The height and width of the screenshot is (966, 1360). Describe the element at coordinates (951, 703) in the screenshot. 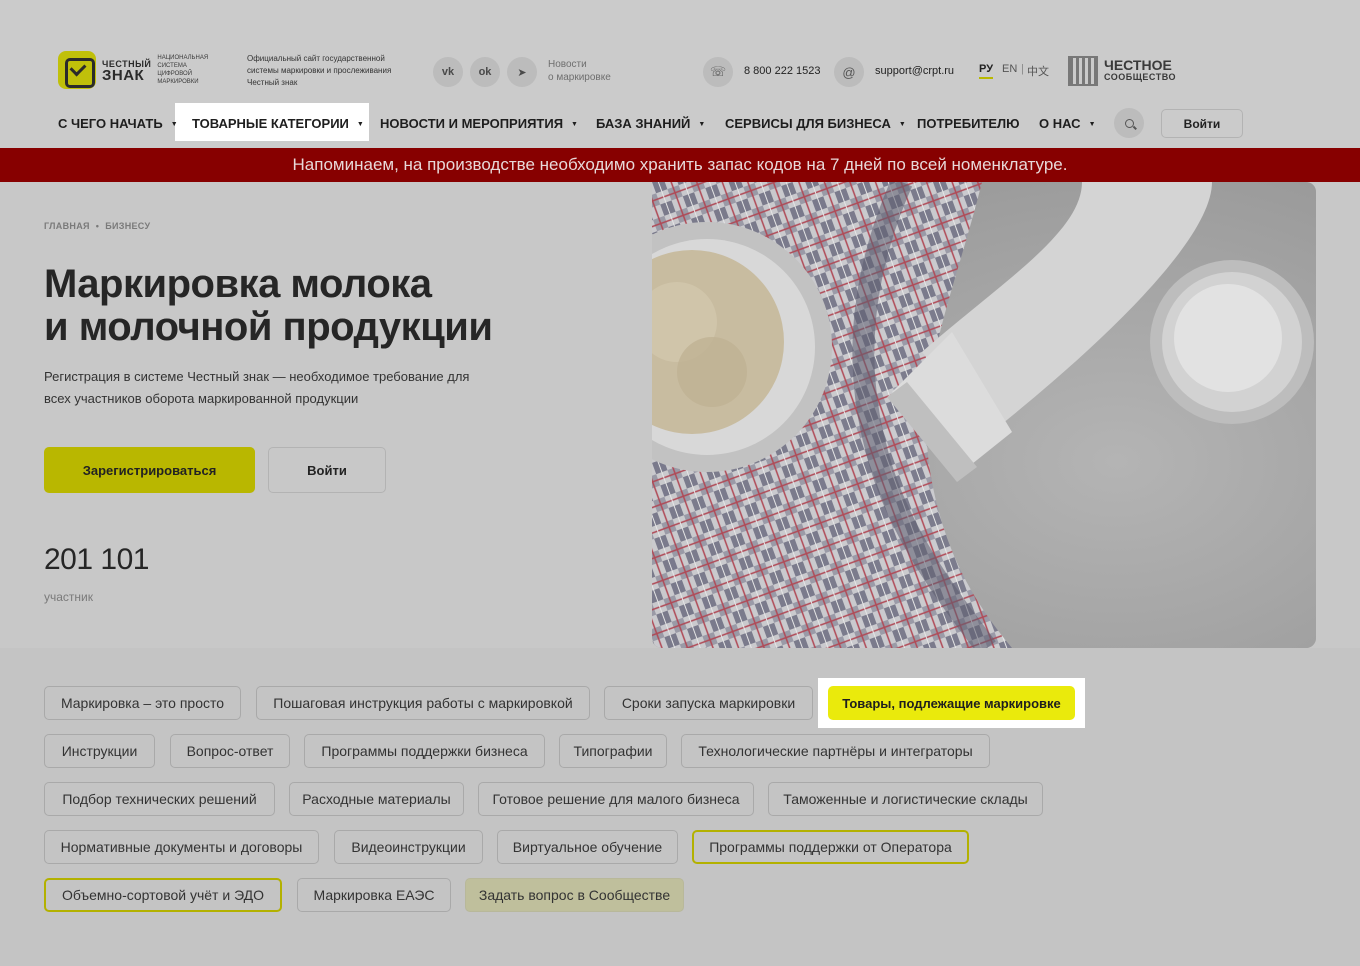

I see `tag-goods-subject-to-marking: Товары, подлежащие маркировке` at that location.